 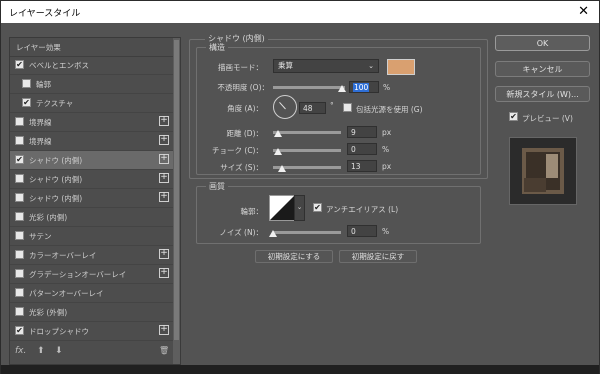 What do you see at coordinates (307, 232) in the screenshot?
I see `noise-slider` at bounding box center [307, 232].